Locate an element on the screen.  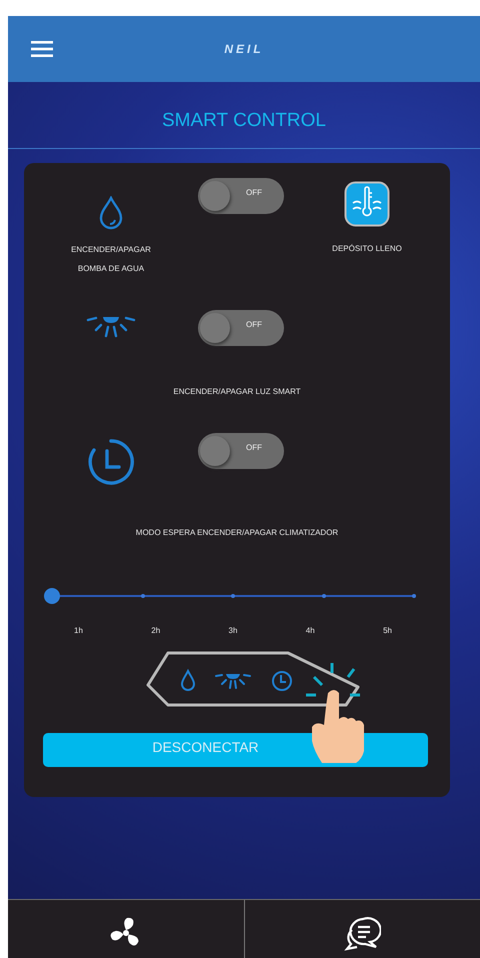
water-drop-icon is located at coordinates (111, 213).